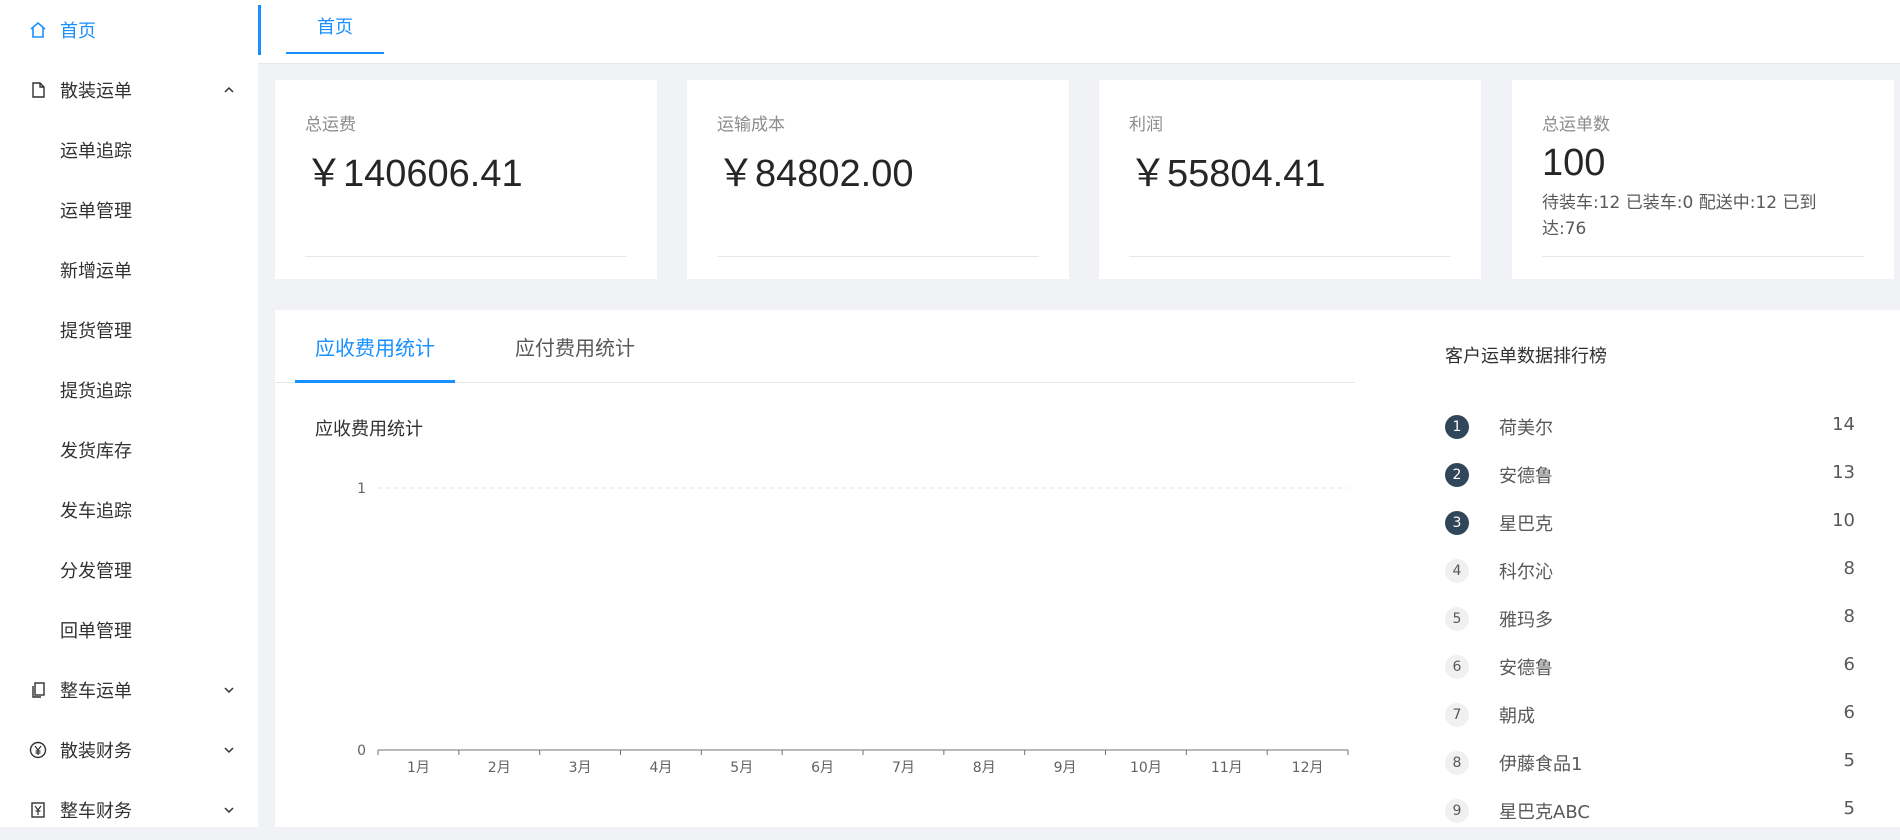 This screenshot has width=1900, height=840. What do you see at coordinates (330, 125) in the screenshot?
I see `stat-title: 总运费` at bounding box center [330, 125].